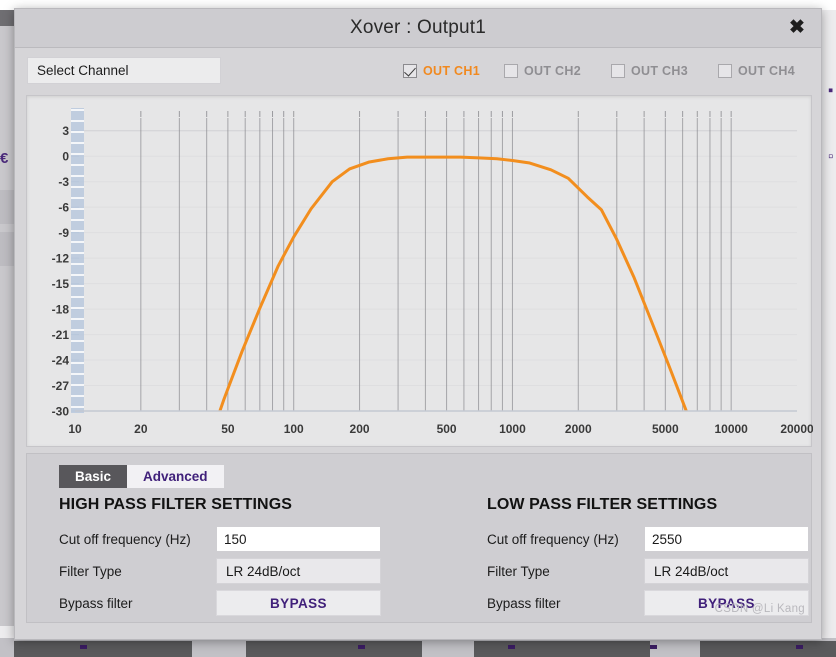 The width and height of the screenshot is (836, 657). I want to click on svg-text: -21, so click(61, 335).